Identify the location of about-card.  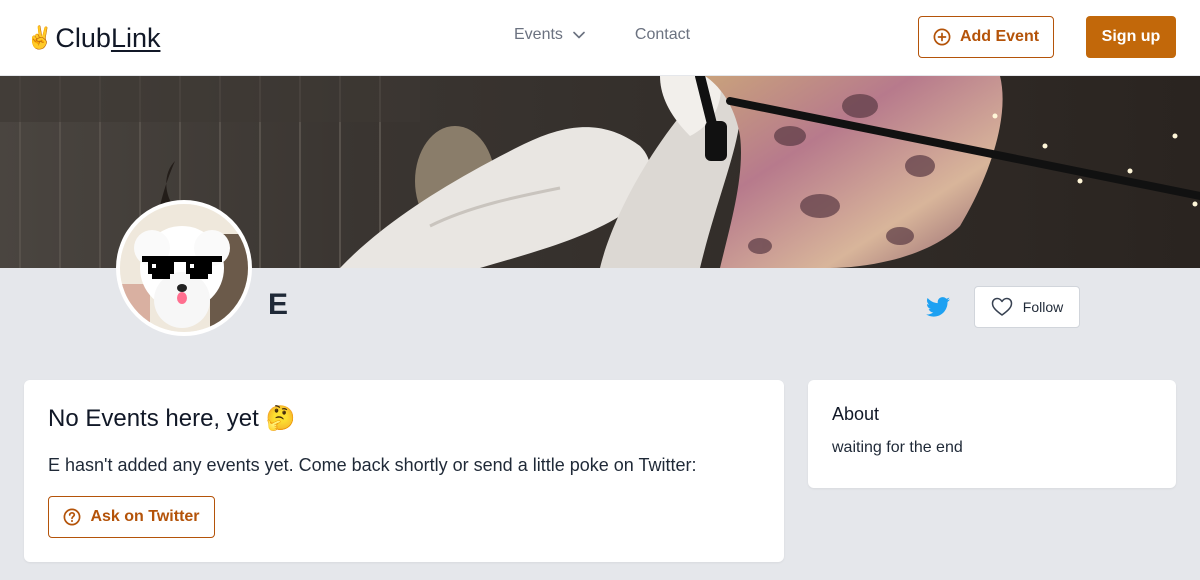
(992, 434).